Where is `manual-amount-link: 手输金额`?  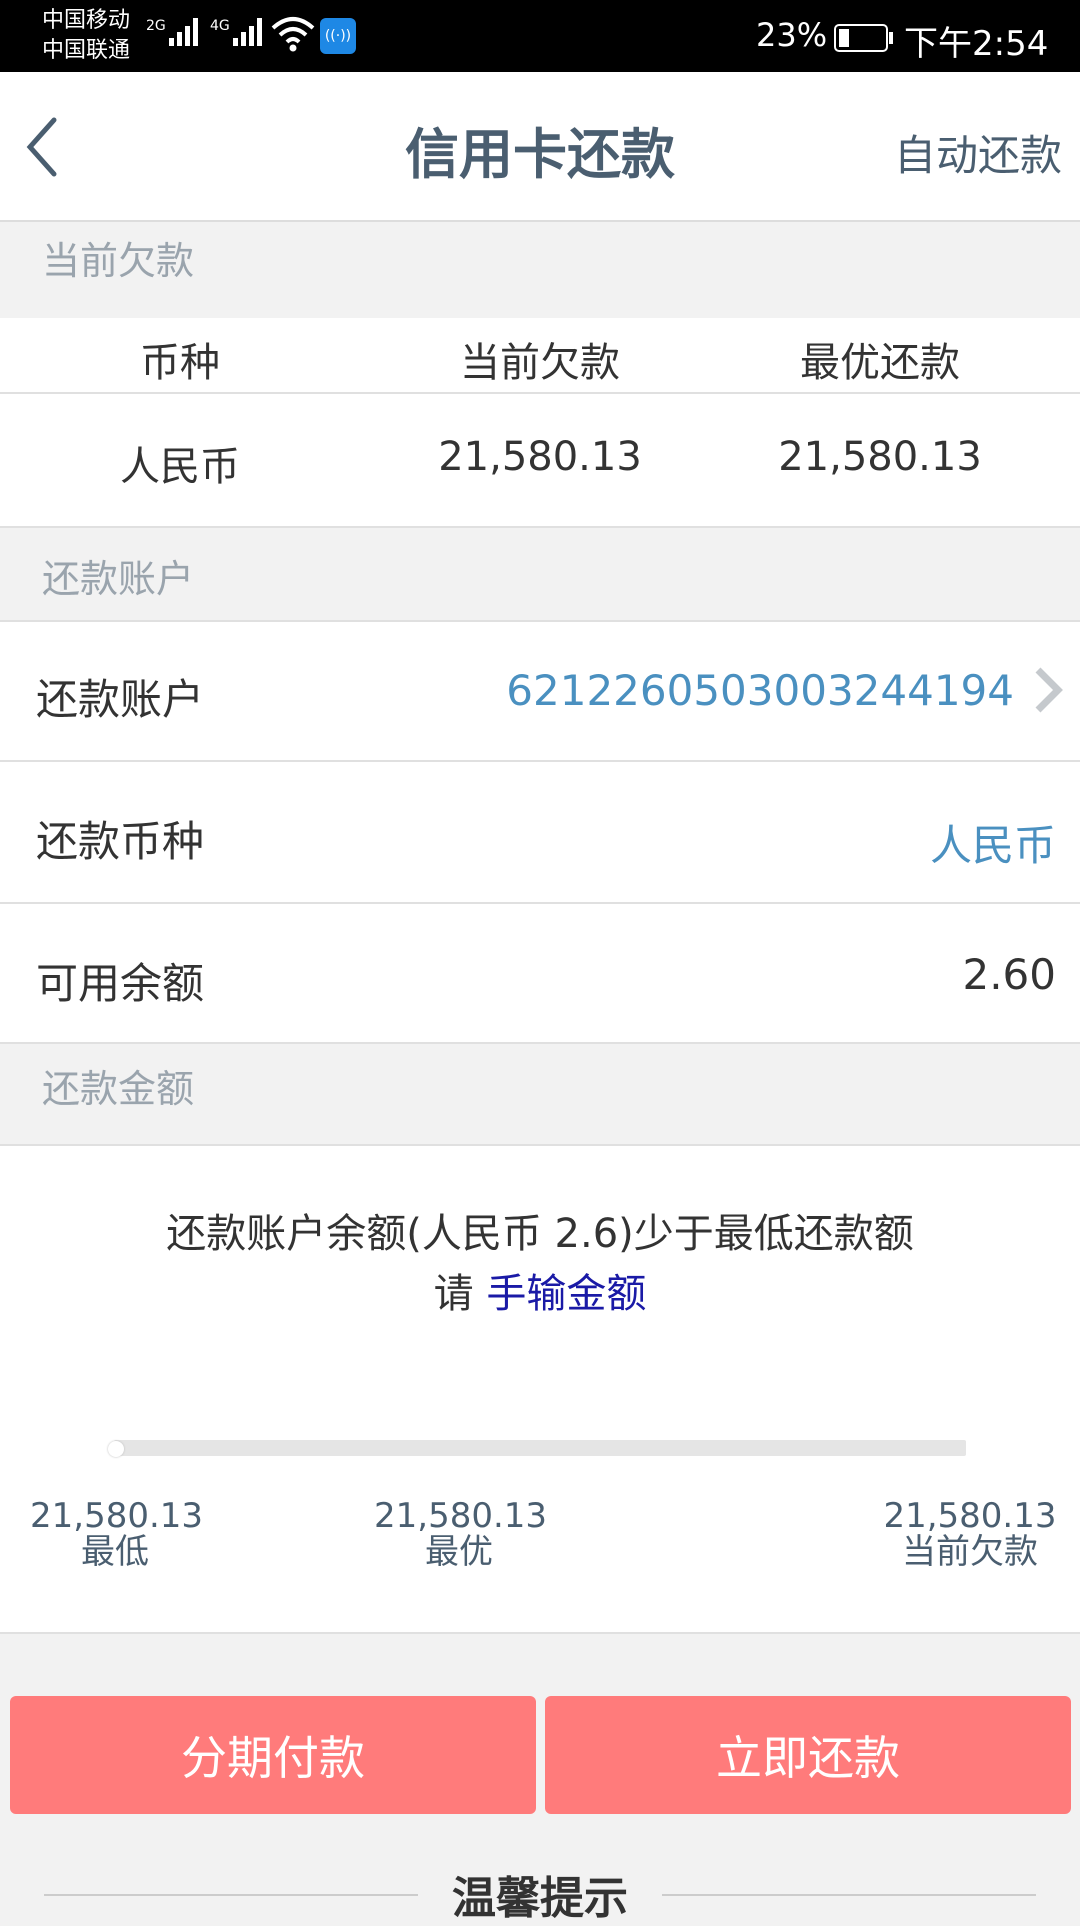 manual-amount-link: 手输金额 is located at coordinates (566, 1294).